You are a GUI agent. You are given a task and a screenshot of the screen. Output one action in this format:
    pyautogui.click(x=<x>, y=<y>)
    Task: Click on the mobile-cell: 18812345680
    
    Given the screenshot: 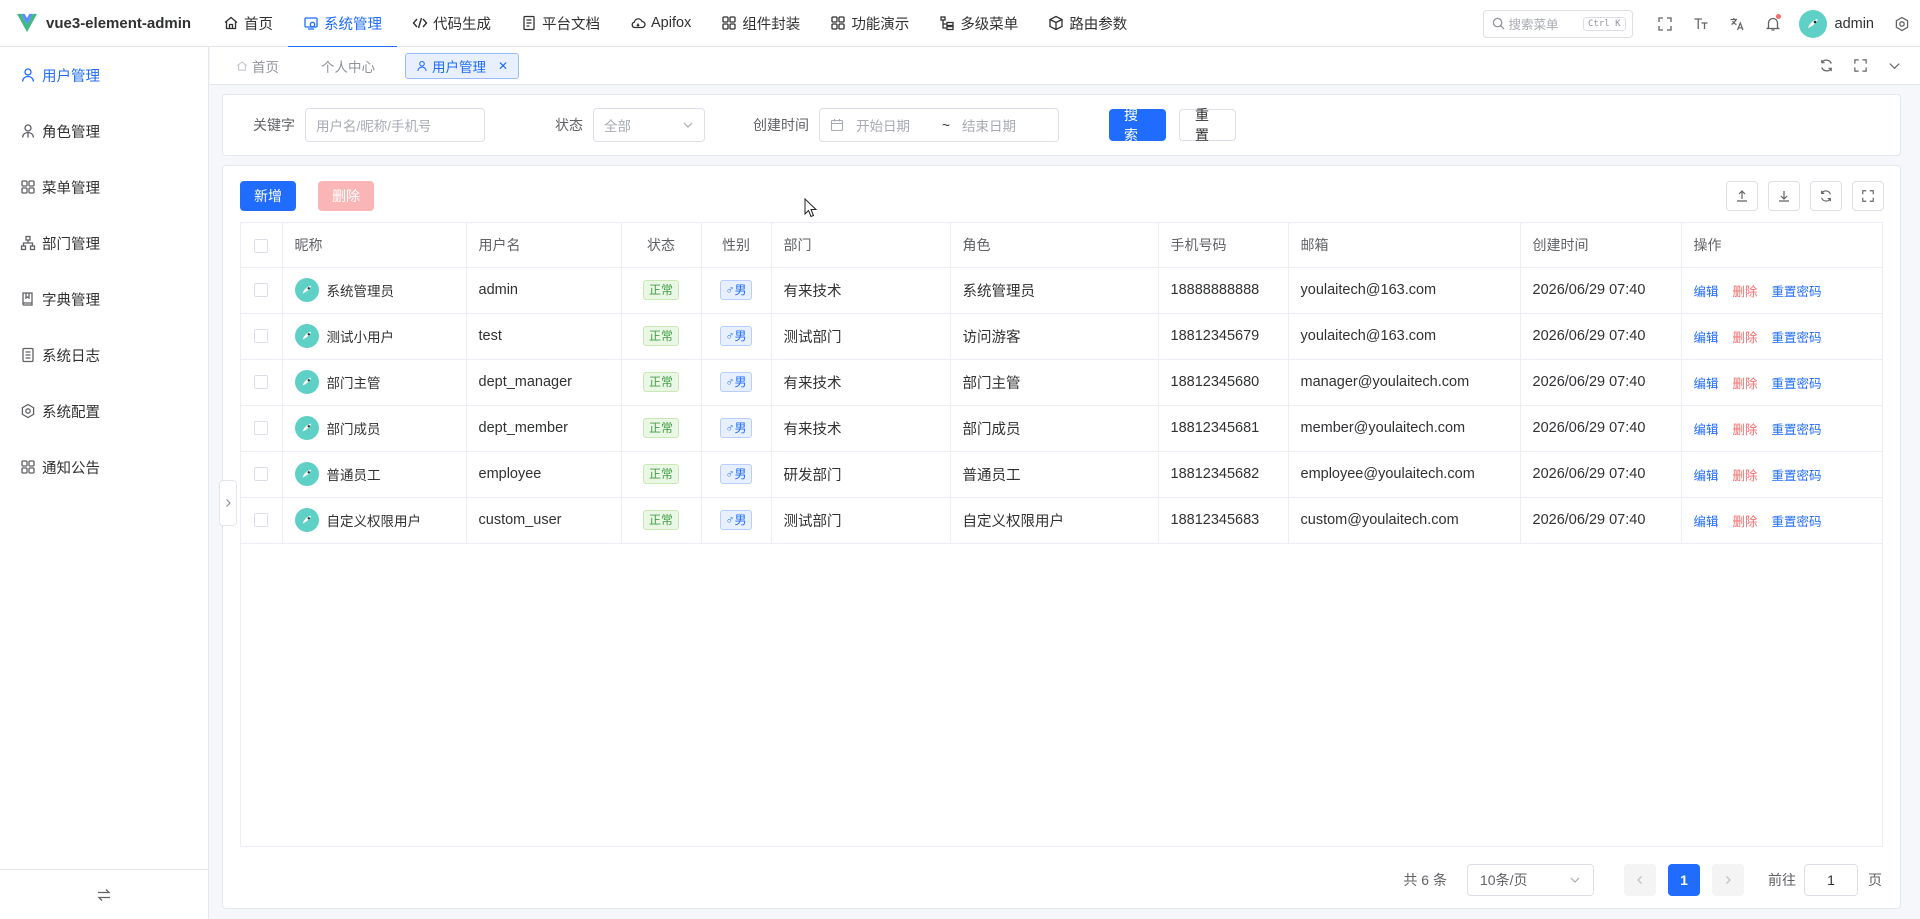 What is the action you would take?
    pyautogui.click(x=1223, y=382)
    